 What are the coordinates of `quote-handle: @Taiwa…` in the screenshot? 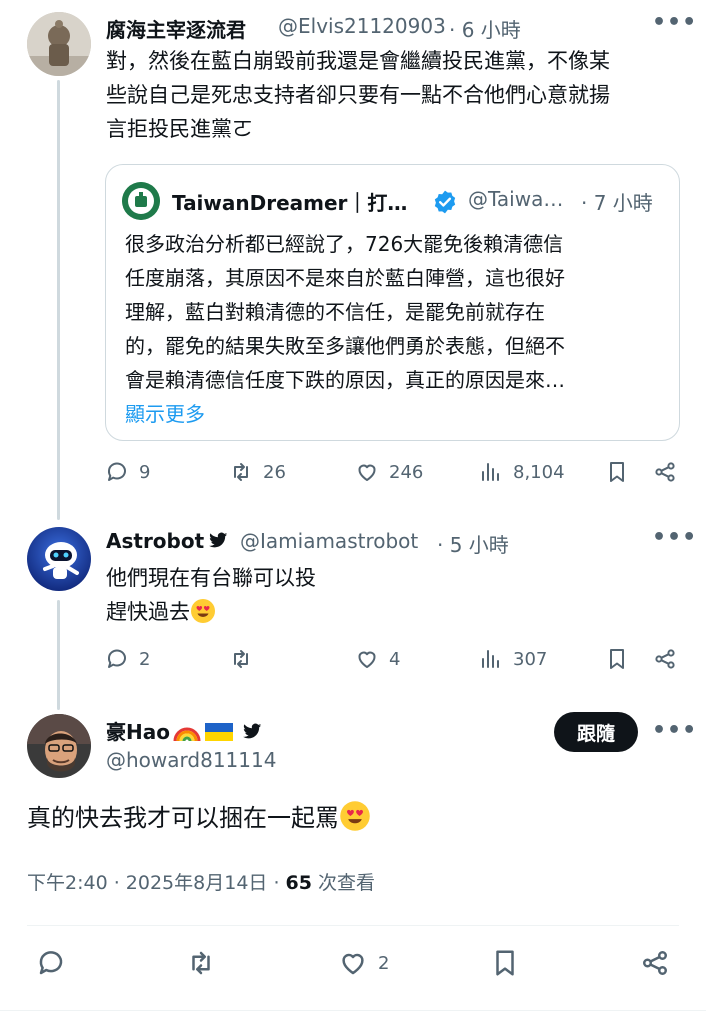 It's located at (515, 199).